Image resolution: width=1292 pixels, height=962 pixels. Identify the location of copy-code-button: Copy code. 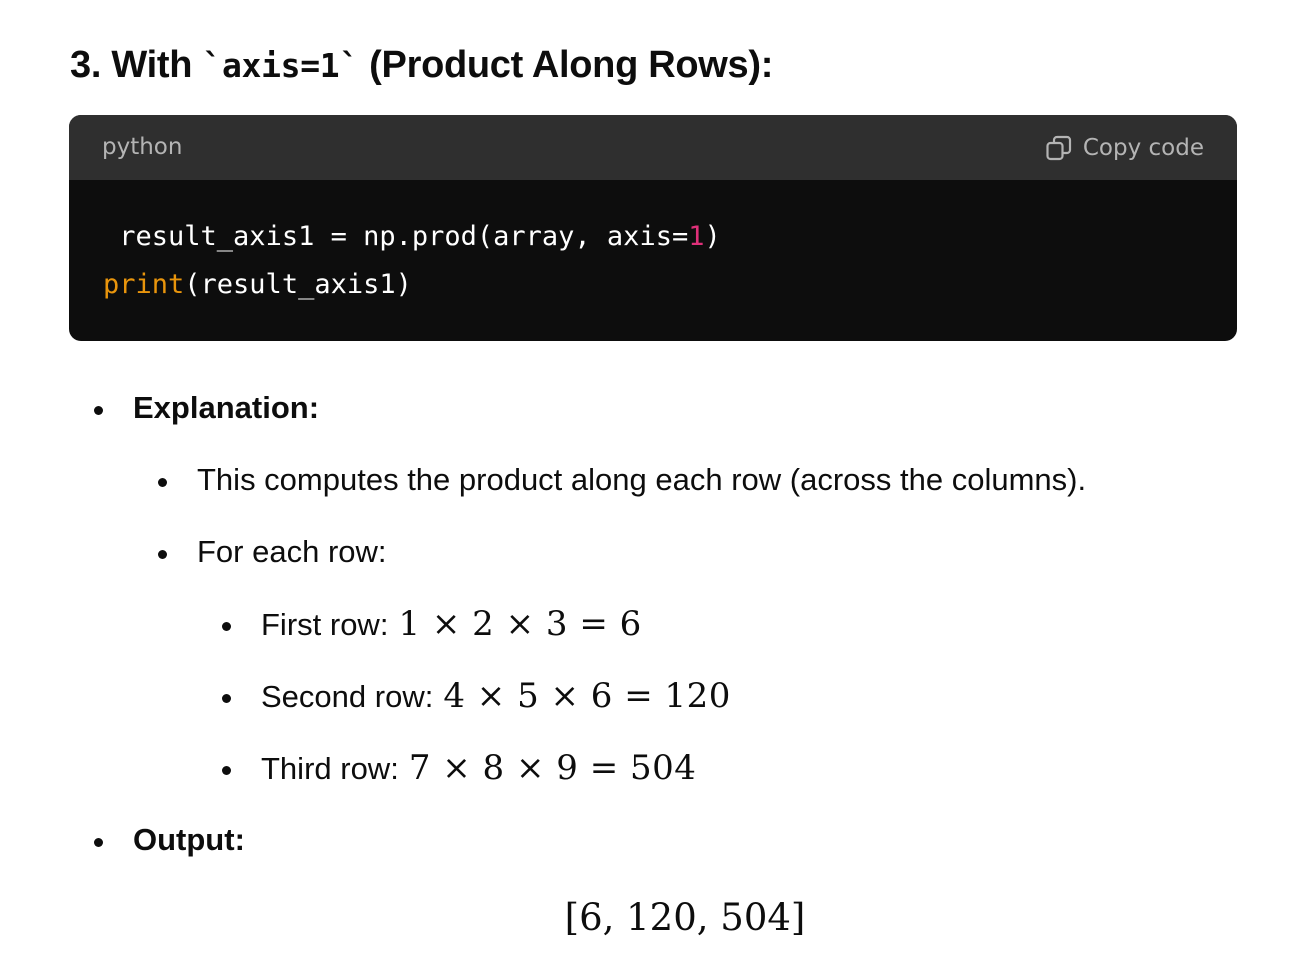
(1124, 148).